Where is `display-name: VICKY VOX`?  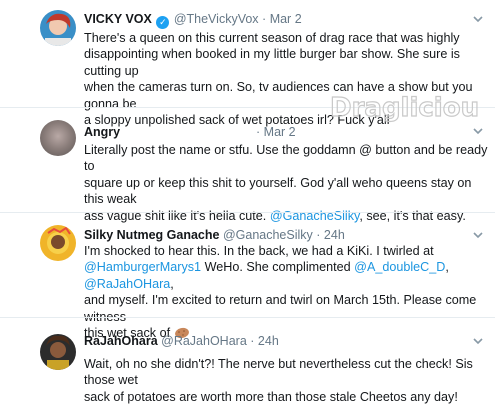 display-name: VICKY VOX is located at coordinates (118, 19).